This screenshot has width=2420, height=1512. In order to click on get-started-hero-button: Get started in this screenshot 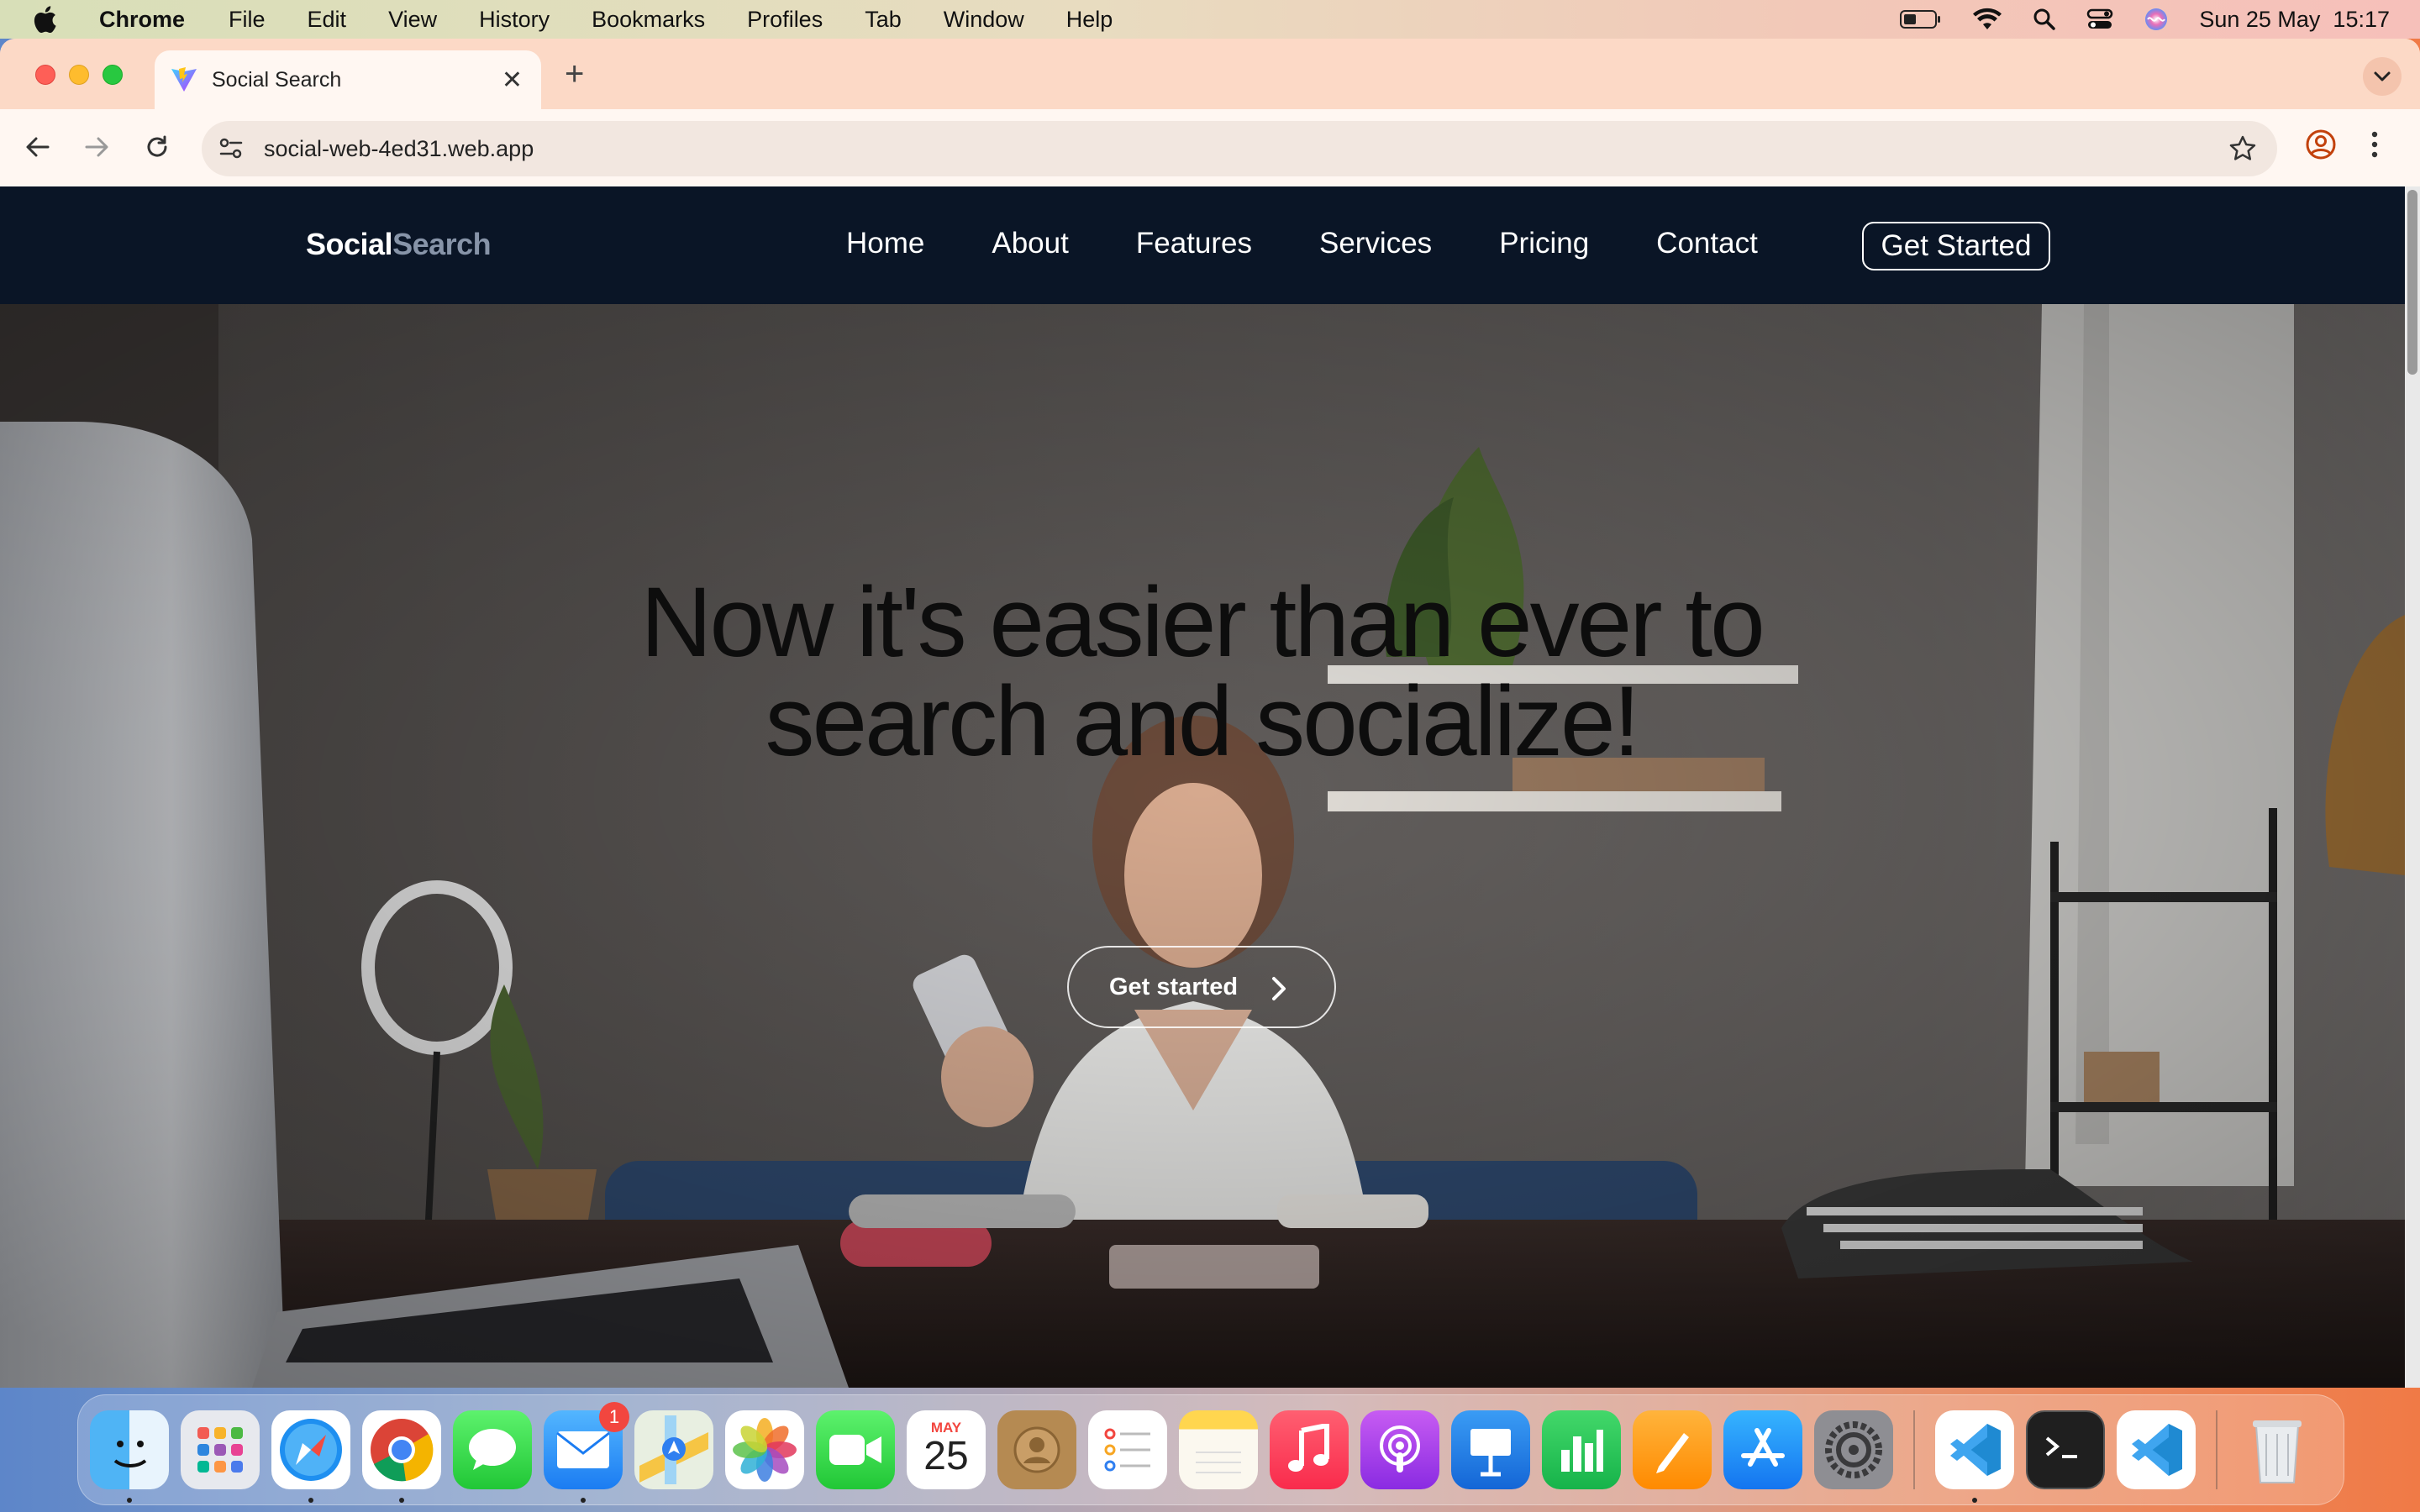, I will do `click(1201, 987)`.